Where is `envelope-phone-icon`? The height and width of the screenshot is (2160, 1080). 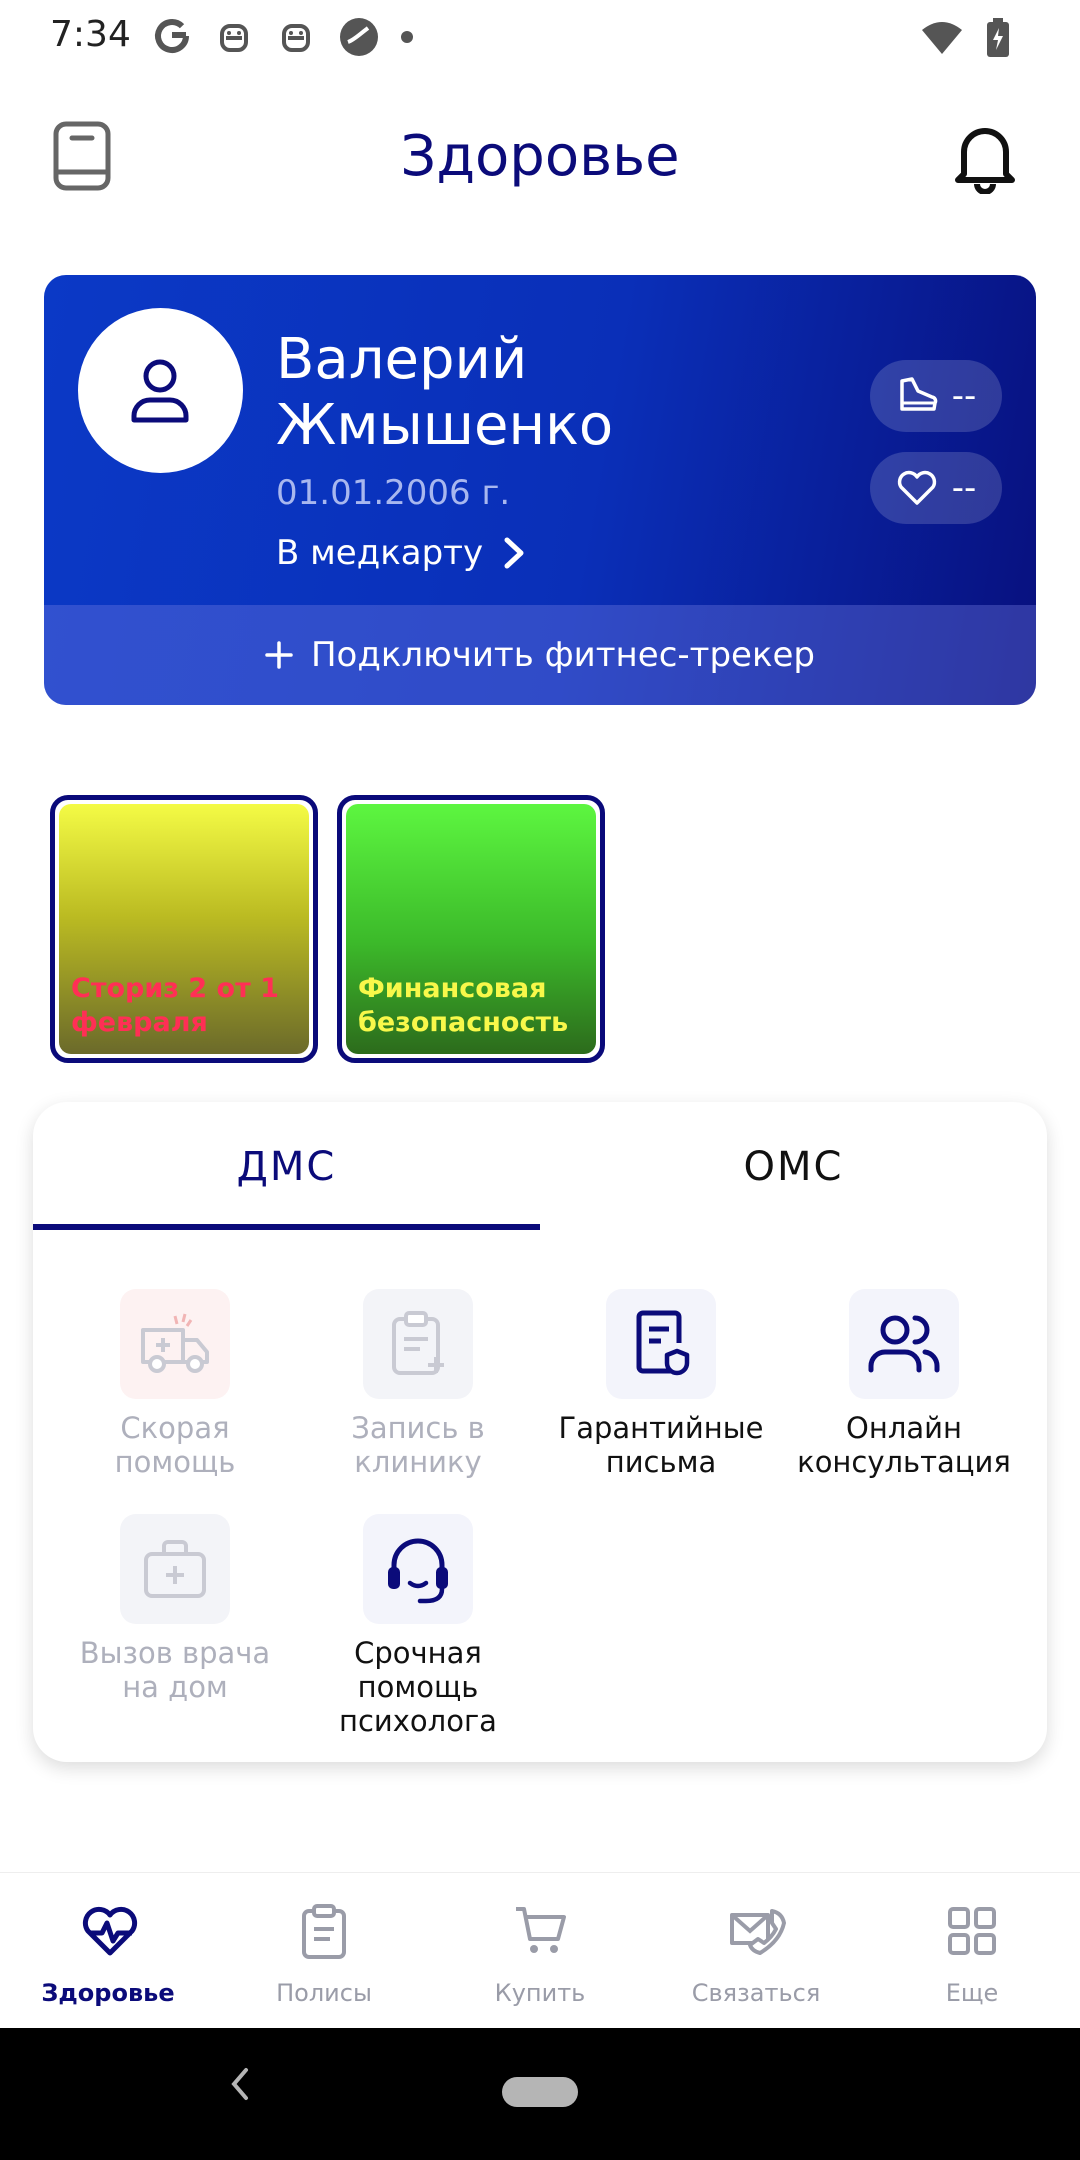
envelope-phone-icon is located at coordinates (758, 1932).